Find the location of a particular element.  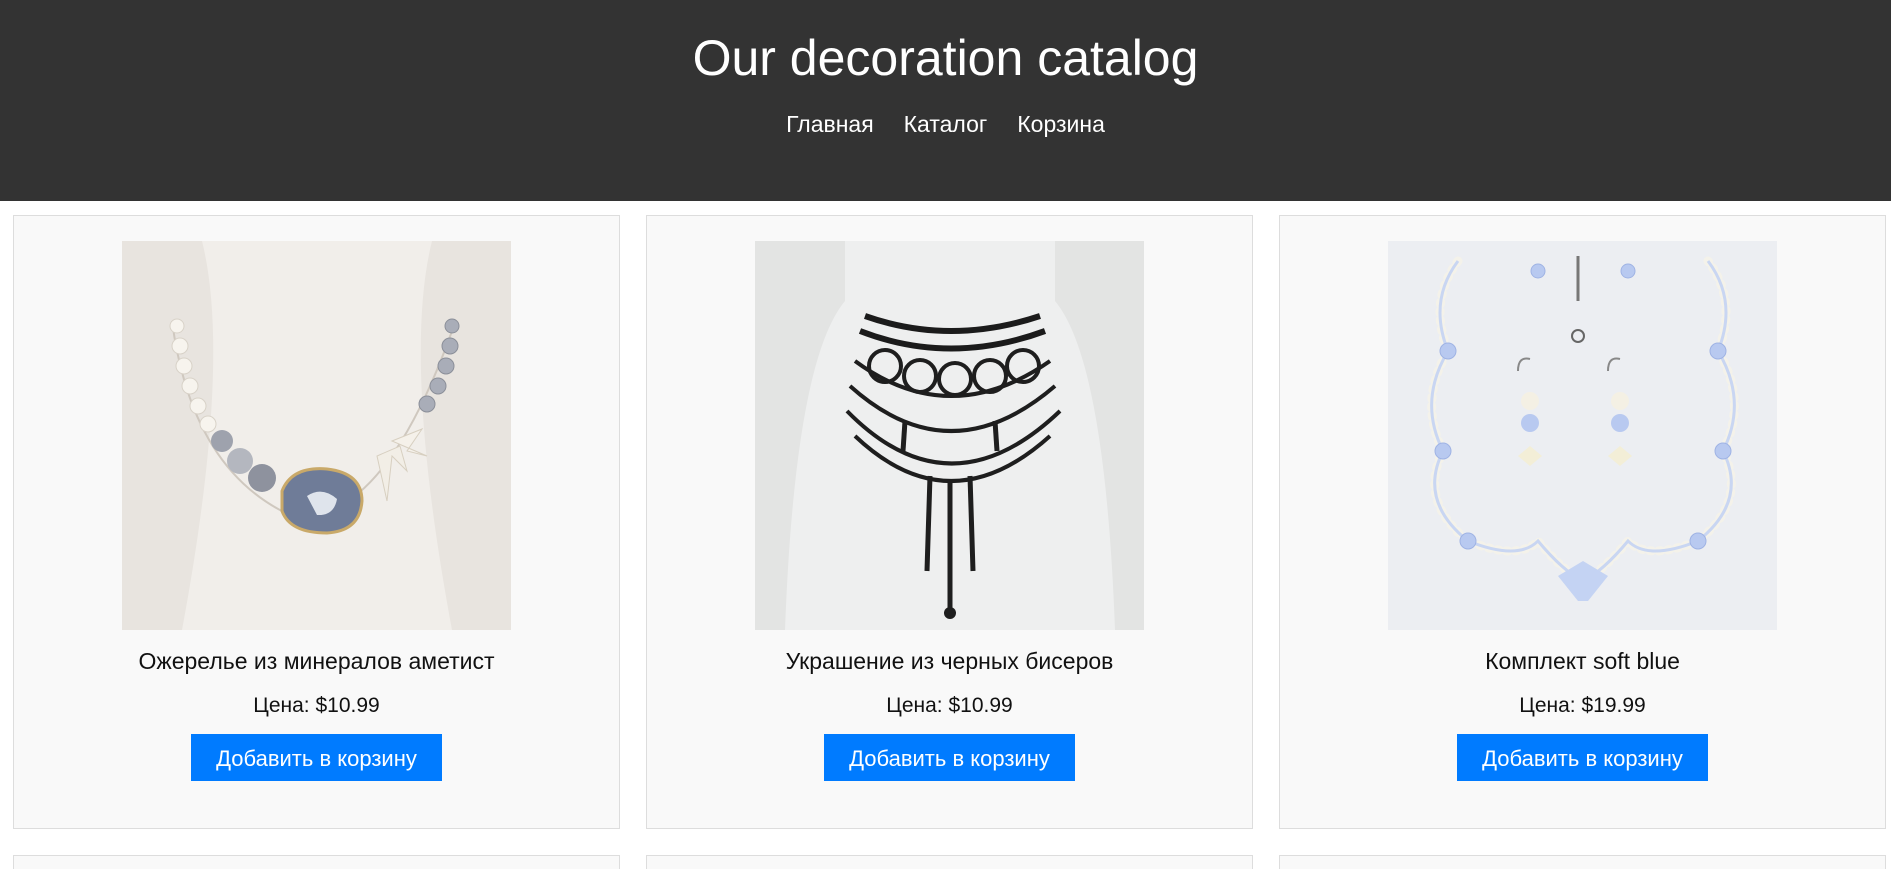

nav-link-home: Главная is located at coordinates (830, 124).